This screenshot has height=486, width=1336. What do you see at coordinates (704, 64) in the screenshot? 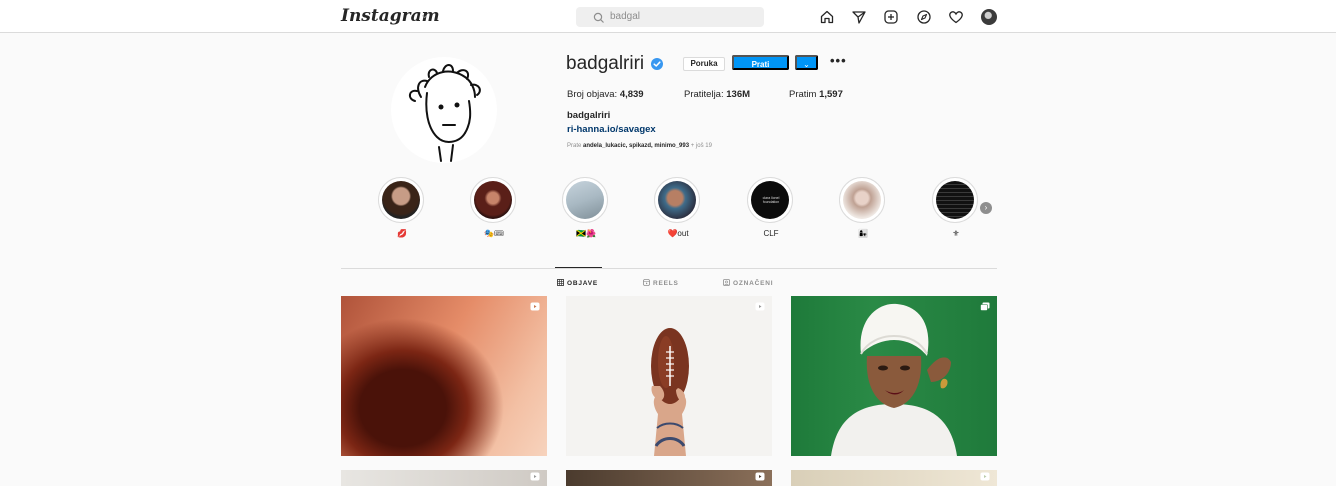
I see `message-button: Poruka` at bounding box center [704, 64].